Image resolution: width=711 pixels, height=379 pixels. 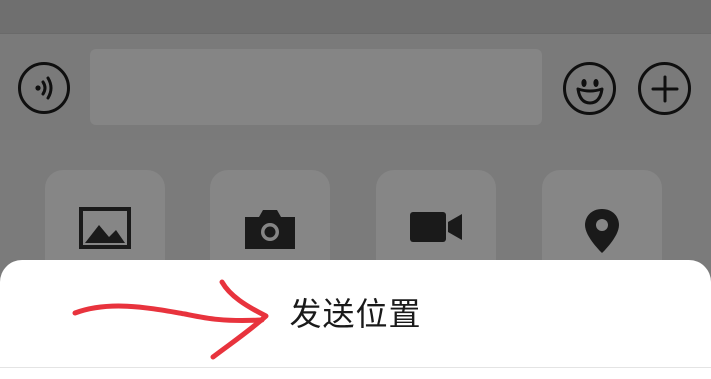 I want to click on location-icon, so click(x=602, y=231).